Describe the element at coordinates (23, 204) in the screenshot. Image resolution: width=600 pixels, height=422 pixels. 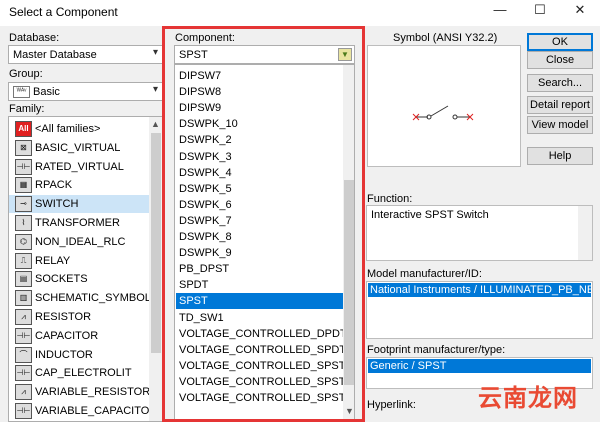
I see `family-item-icon: ⊸` at that location.